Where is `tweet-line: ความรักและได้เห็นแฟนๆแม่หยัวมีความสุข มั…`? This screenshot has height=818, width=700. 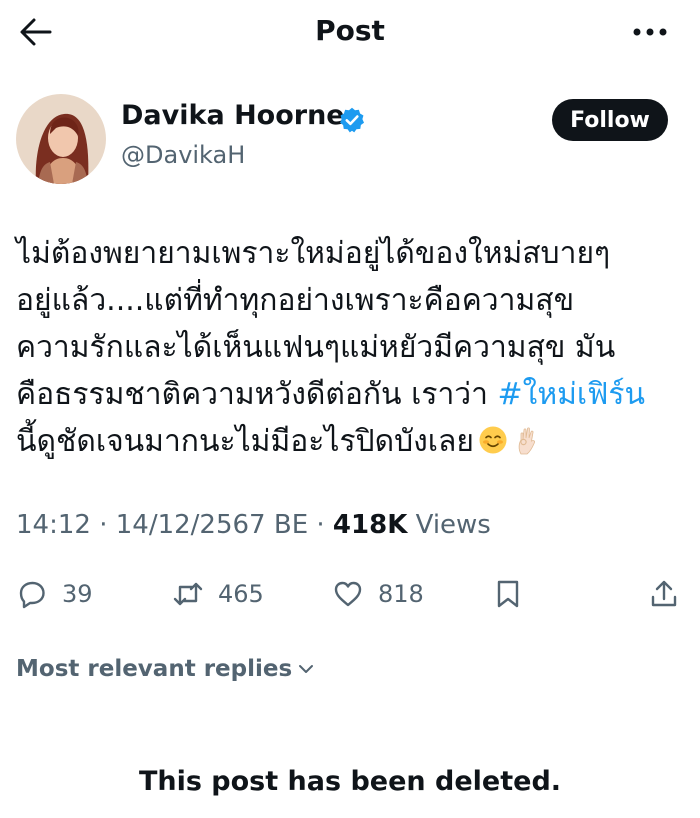 tweet-line: ความรักและได้เห็นแฟนๆแม่หยัวมีความสุข มั… is located at coordinates (316, 347).